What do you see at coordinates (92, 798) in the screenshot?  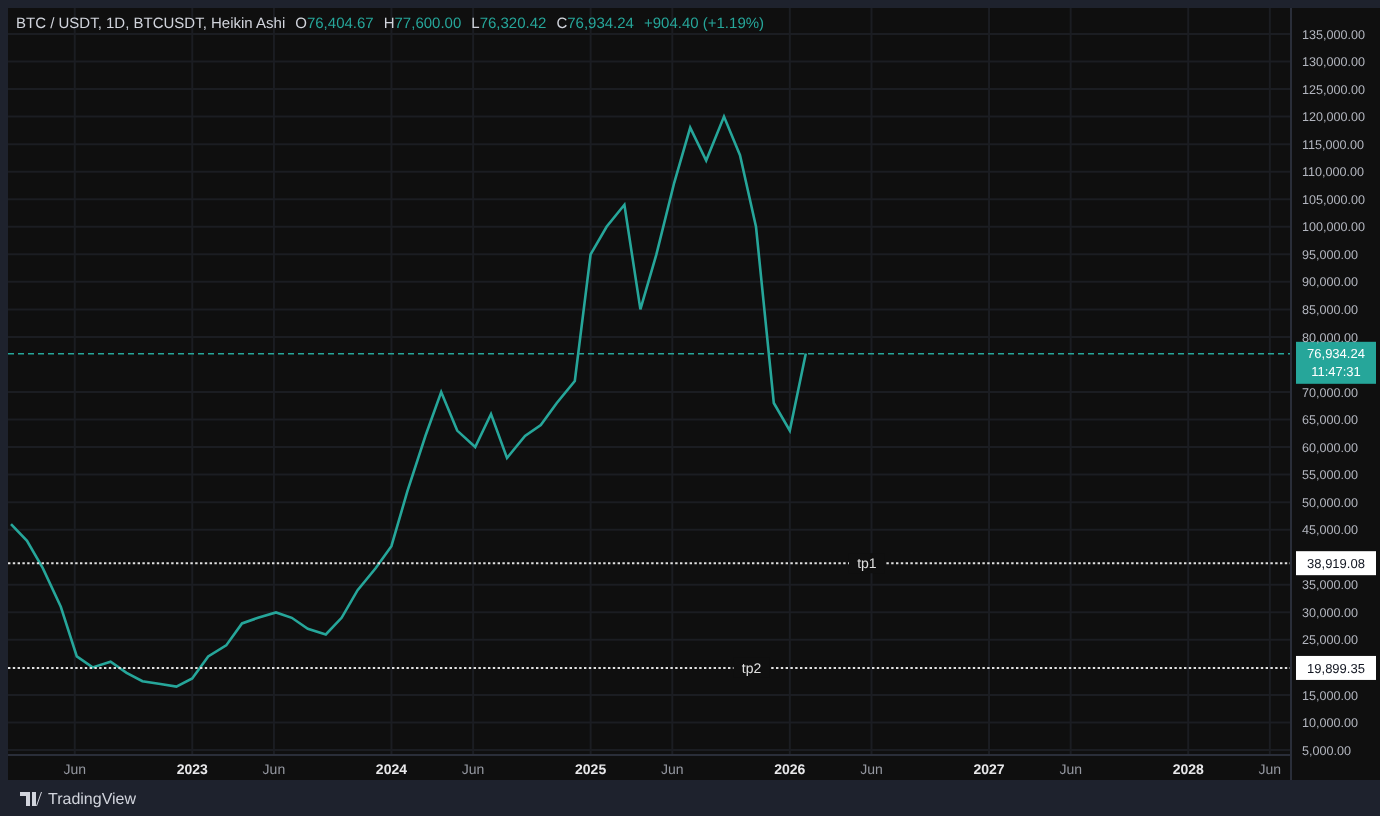 I see `brand-name: TradingView` at bounding box center [92, 798].